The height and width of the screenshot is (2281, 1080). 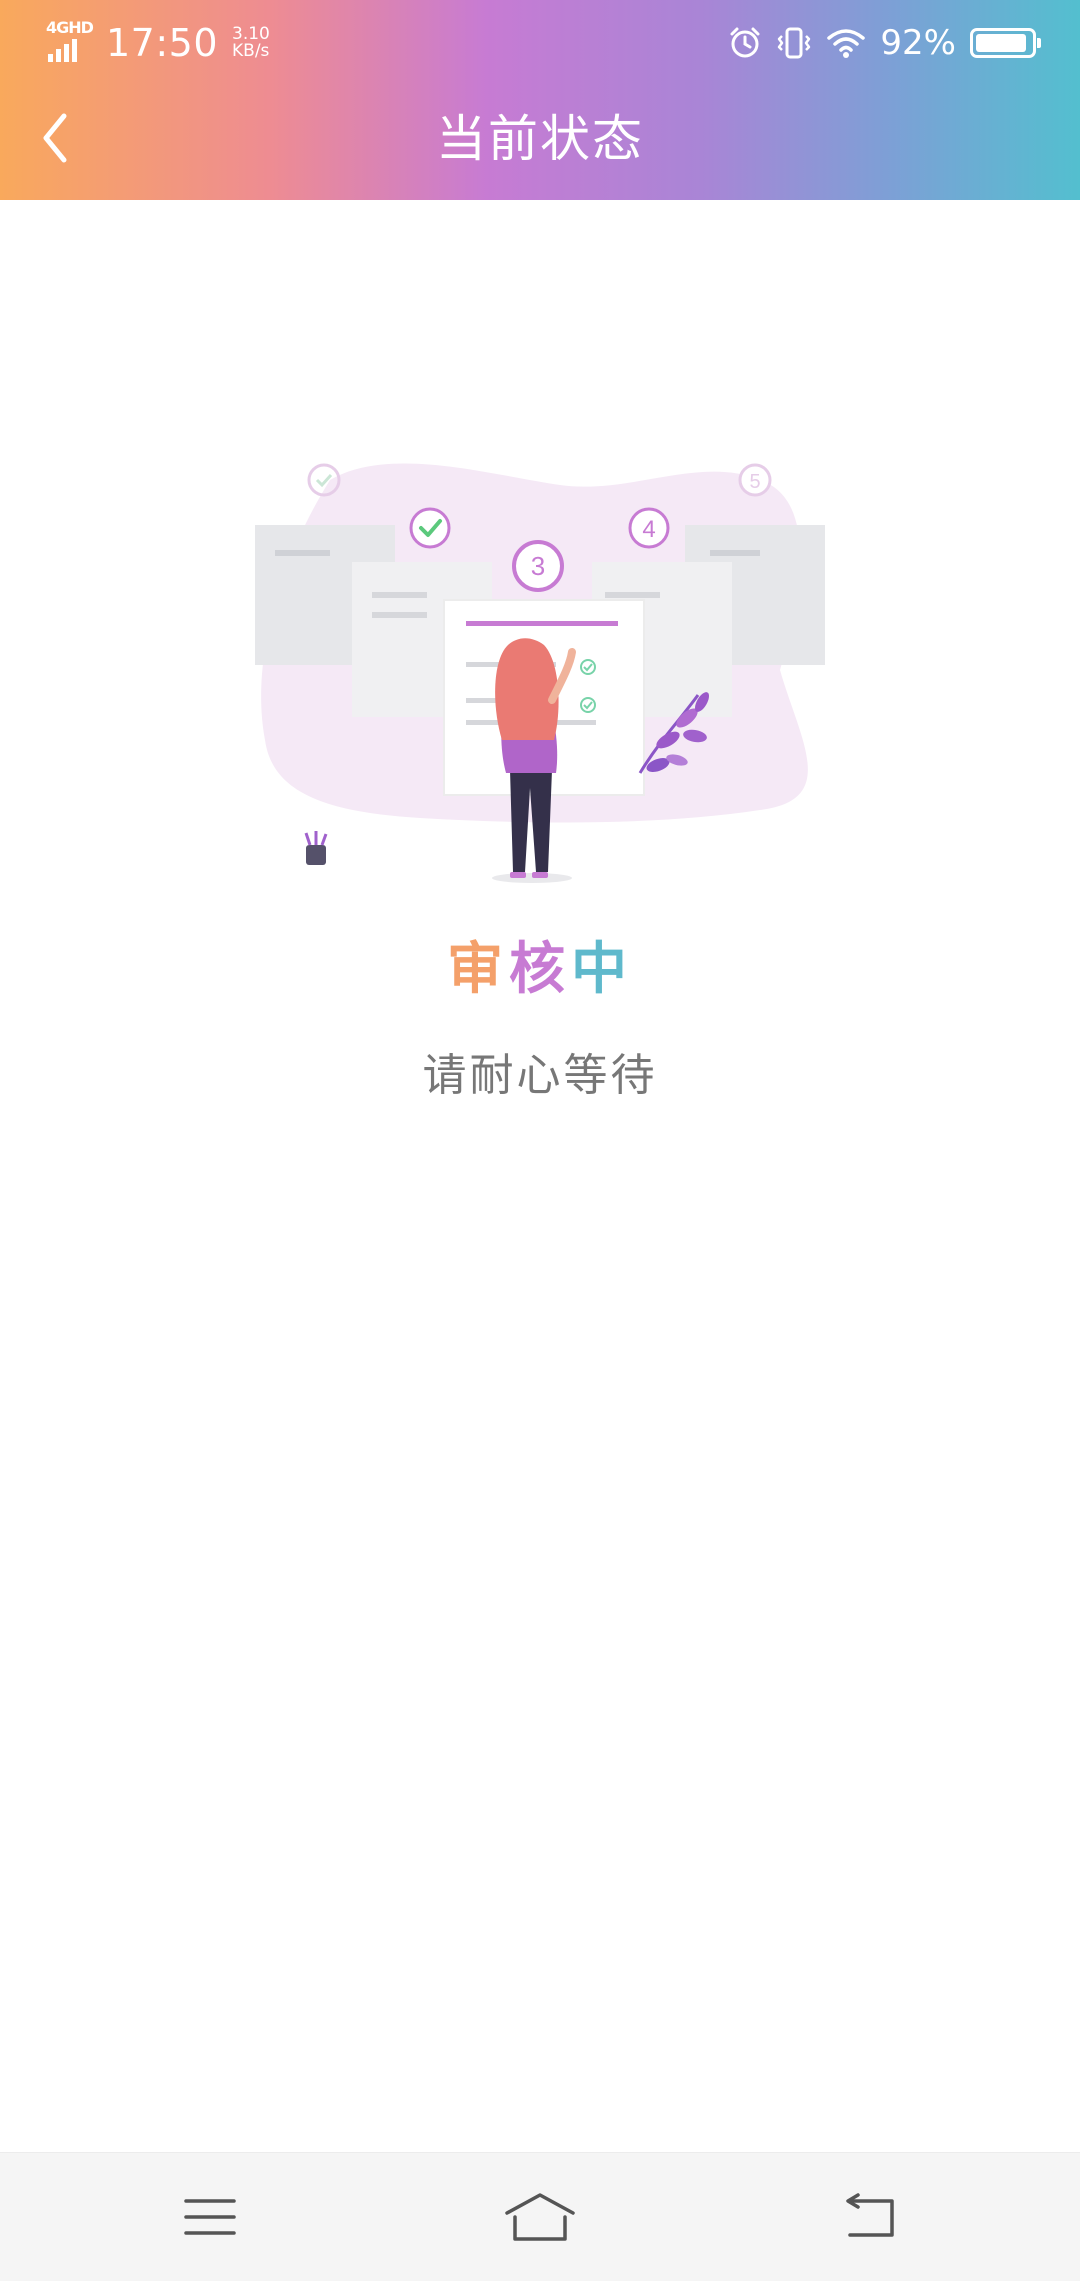 I want to click on review-status-subtitle: 请耐心等待, so click(x=540, y=1075).